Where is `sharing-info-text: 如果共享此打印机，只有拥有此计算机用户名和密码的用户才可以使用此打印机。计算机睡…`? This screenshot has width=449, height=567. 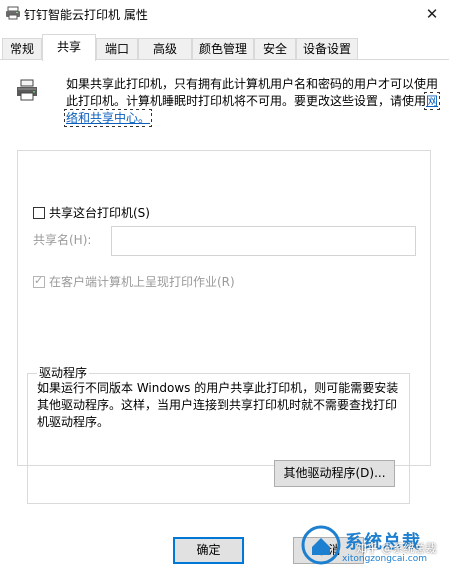 sharing-info-text: 如果共享此打印机，只有拥有此计算机用户名和密码的用户才可以使用此打印机。计算机睡… is located at coordinates (254, 101).